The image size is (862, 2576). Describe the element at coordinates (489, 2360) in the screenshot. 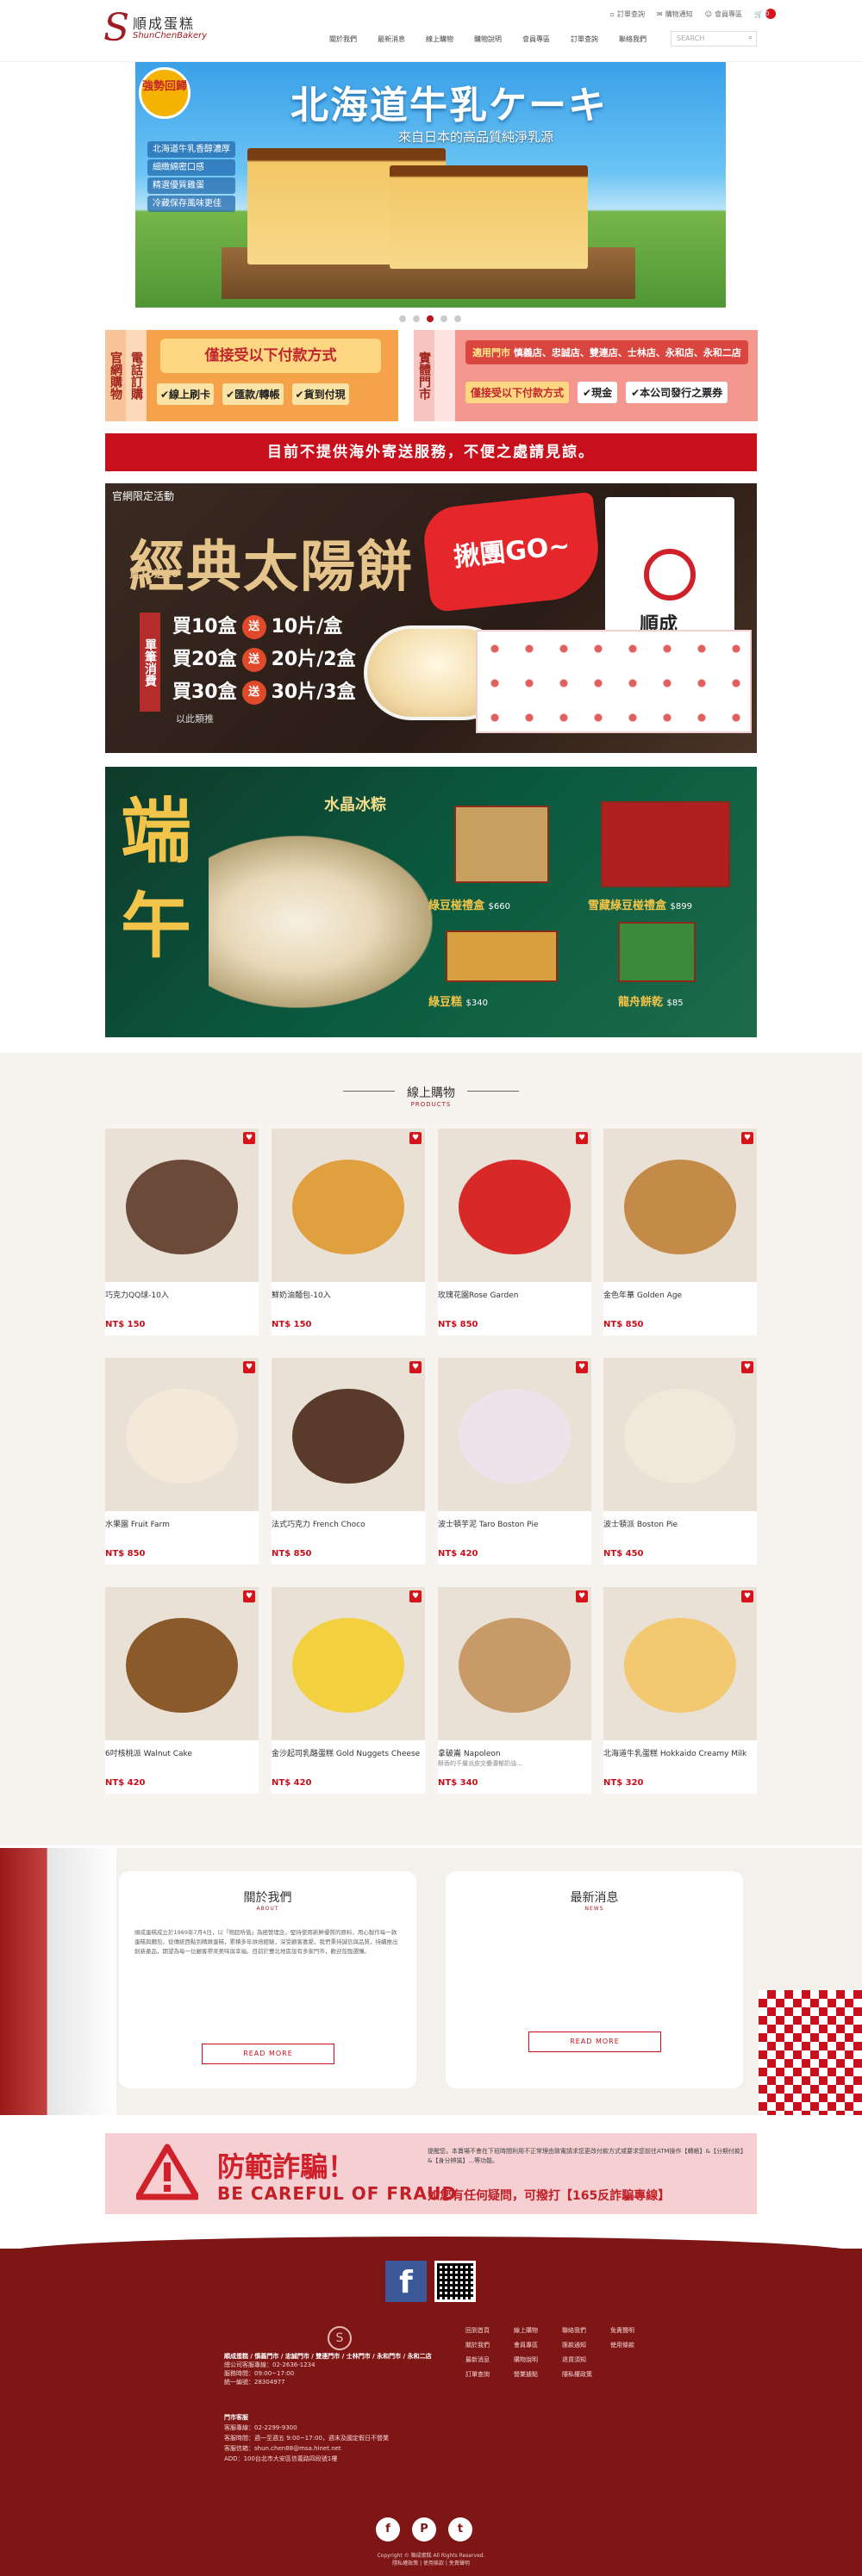

I see `footer-link: 最新消息` at that location.